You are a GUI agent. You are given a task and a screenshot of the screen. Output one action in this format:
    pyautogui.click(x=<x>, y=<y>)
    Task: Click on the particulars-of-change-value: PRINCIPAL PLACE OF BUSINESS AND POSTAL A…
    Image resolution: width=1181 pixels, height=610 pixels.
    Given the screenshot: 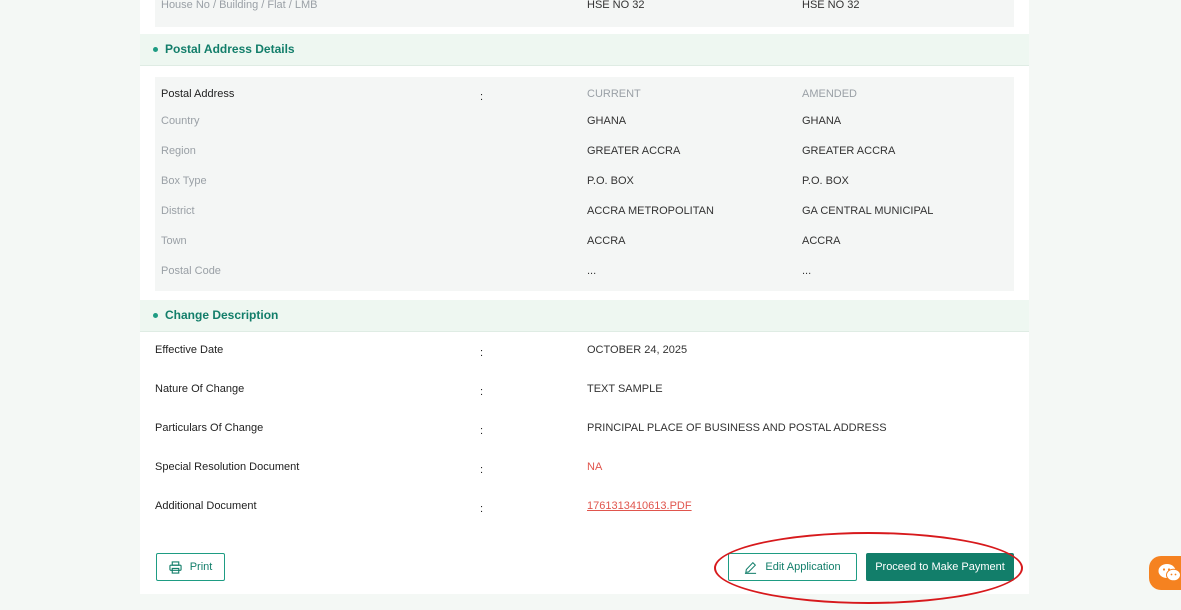 What is the action you would take?
    pyautogui.click(x=737, y=428)
    